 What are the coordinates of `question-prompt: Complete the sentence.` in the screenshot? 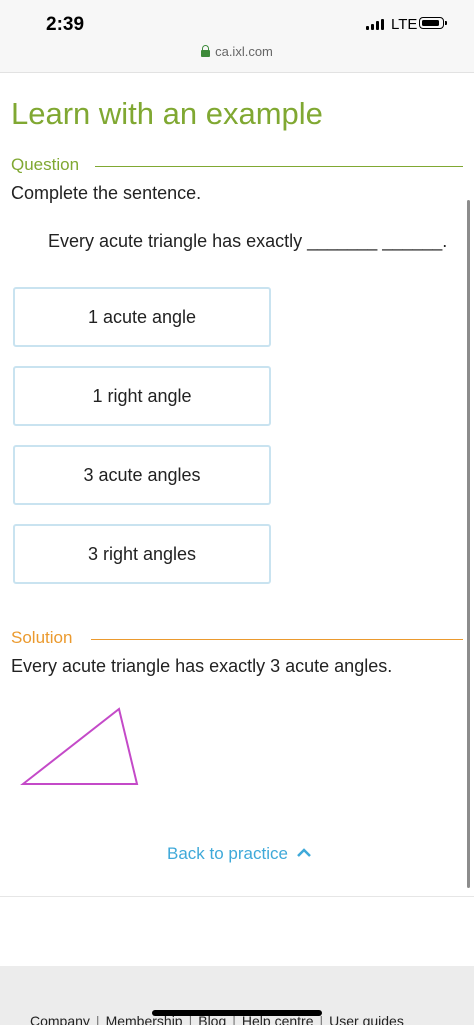 It's located at (106, 193).